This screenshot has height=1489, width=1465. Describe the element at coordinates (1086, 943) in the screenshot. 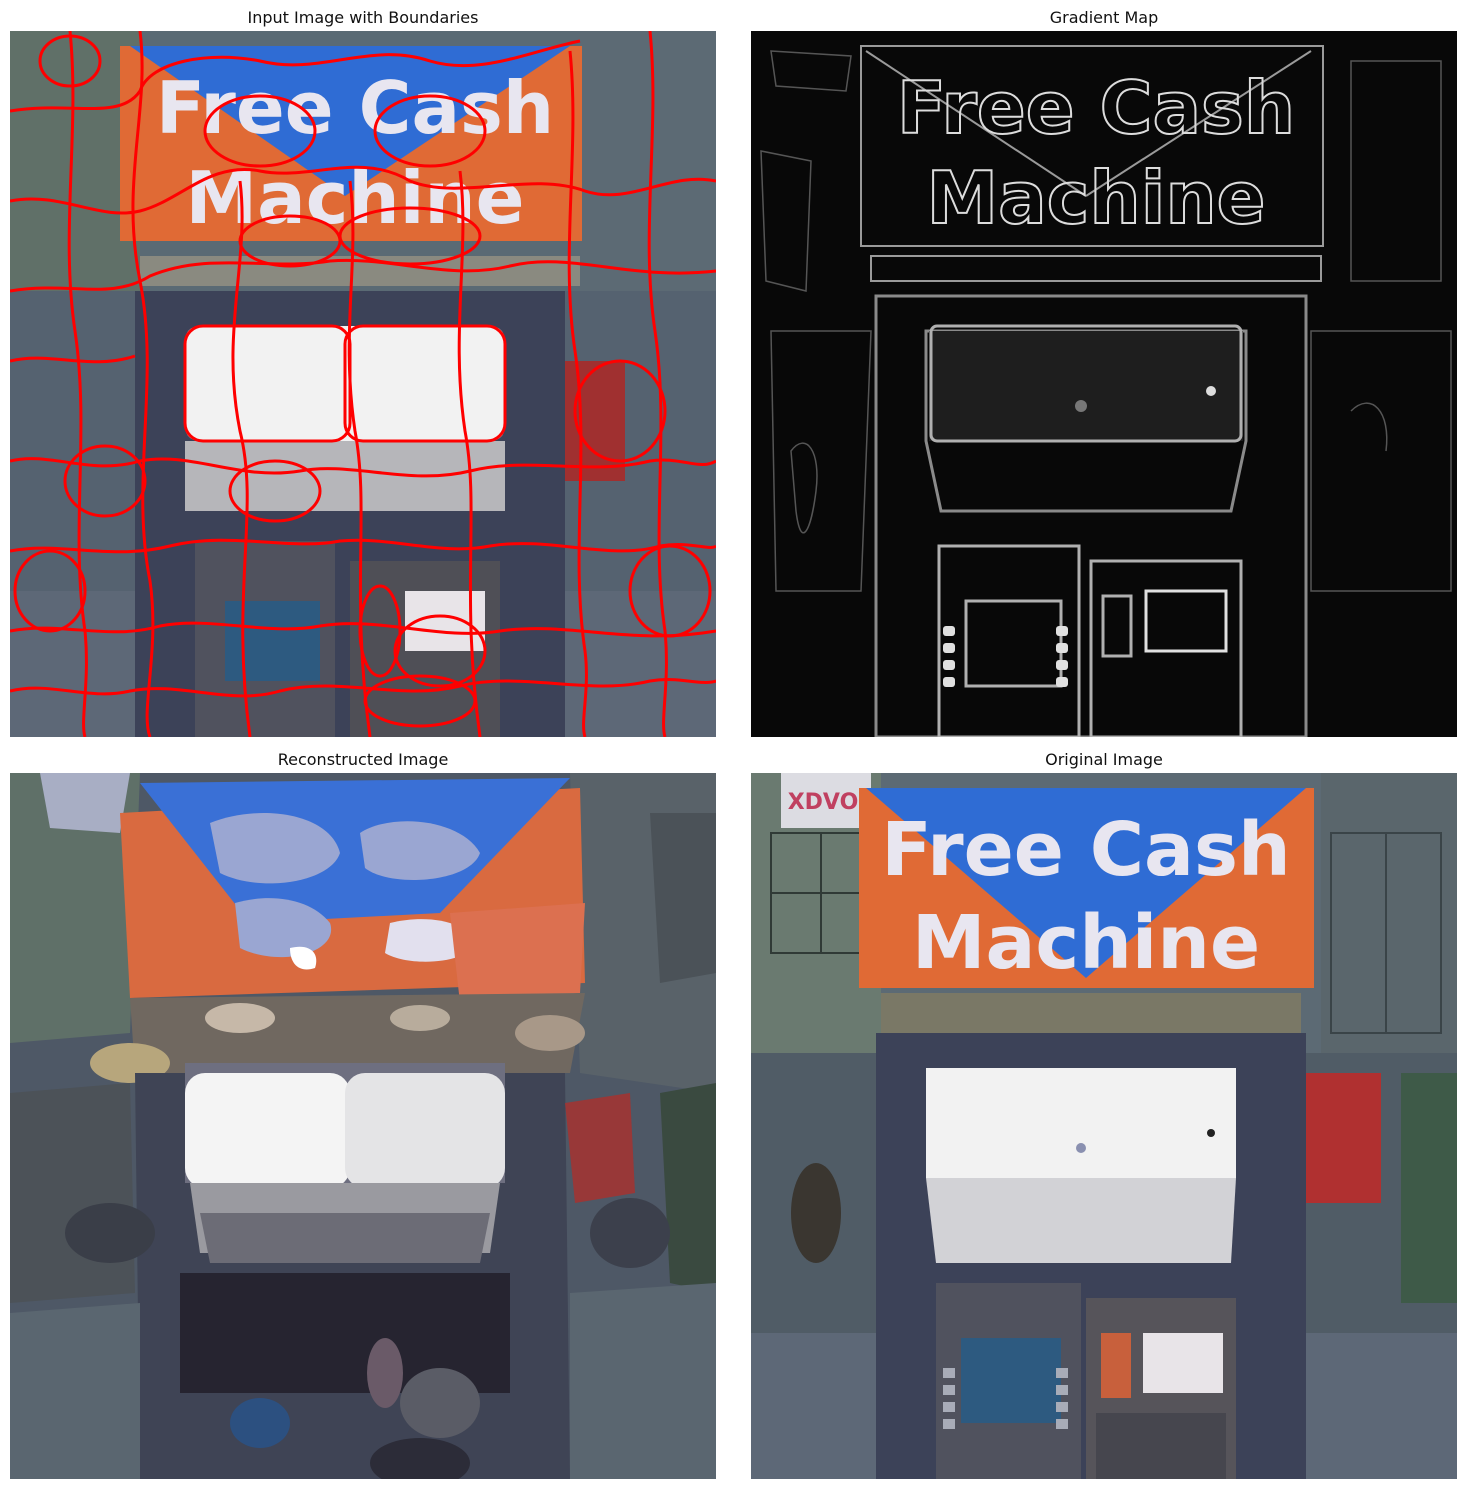

I see `original-sign-line2-text: Machine` at that location.